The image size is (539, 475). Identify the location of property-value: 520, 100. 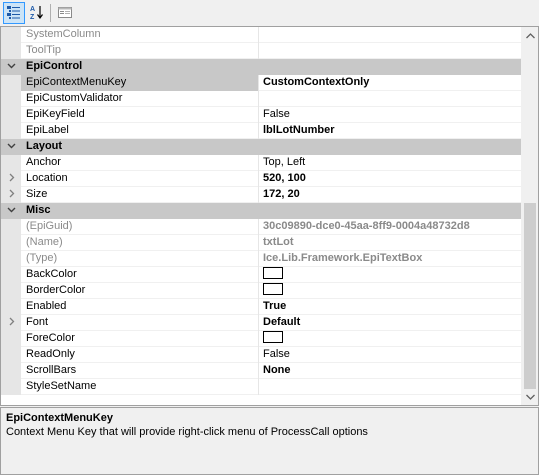
(391, 179).